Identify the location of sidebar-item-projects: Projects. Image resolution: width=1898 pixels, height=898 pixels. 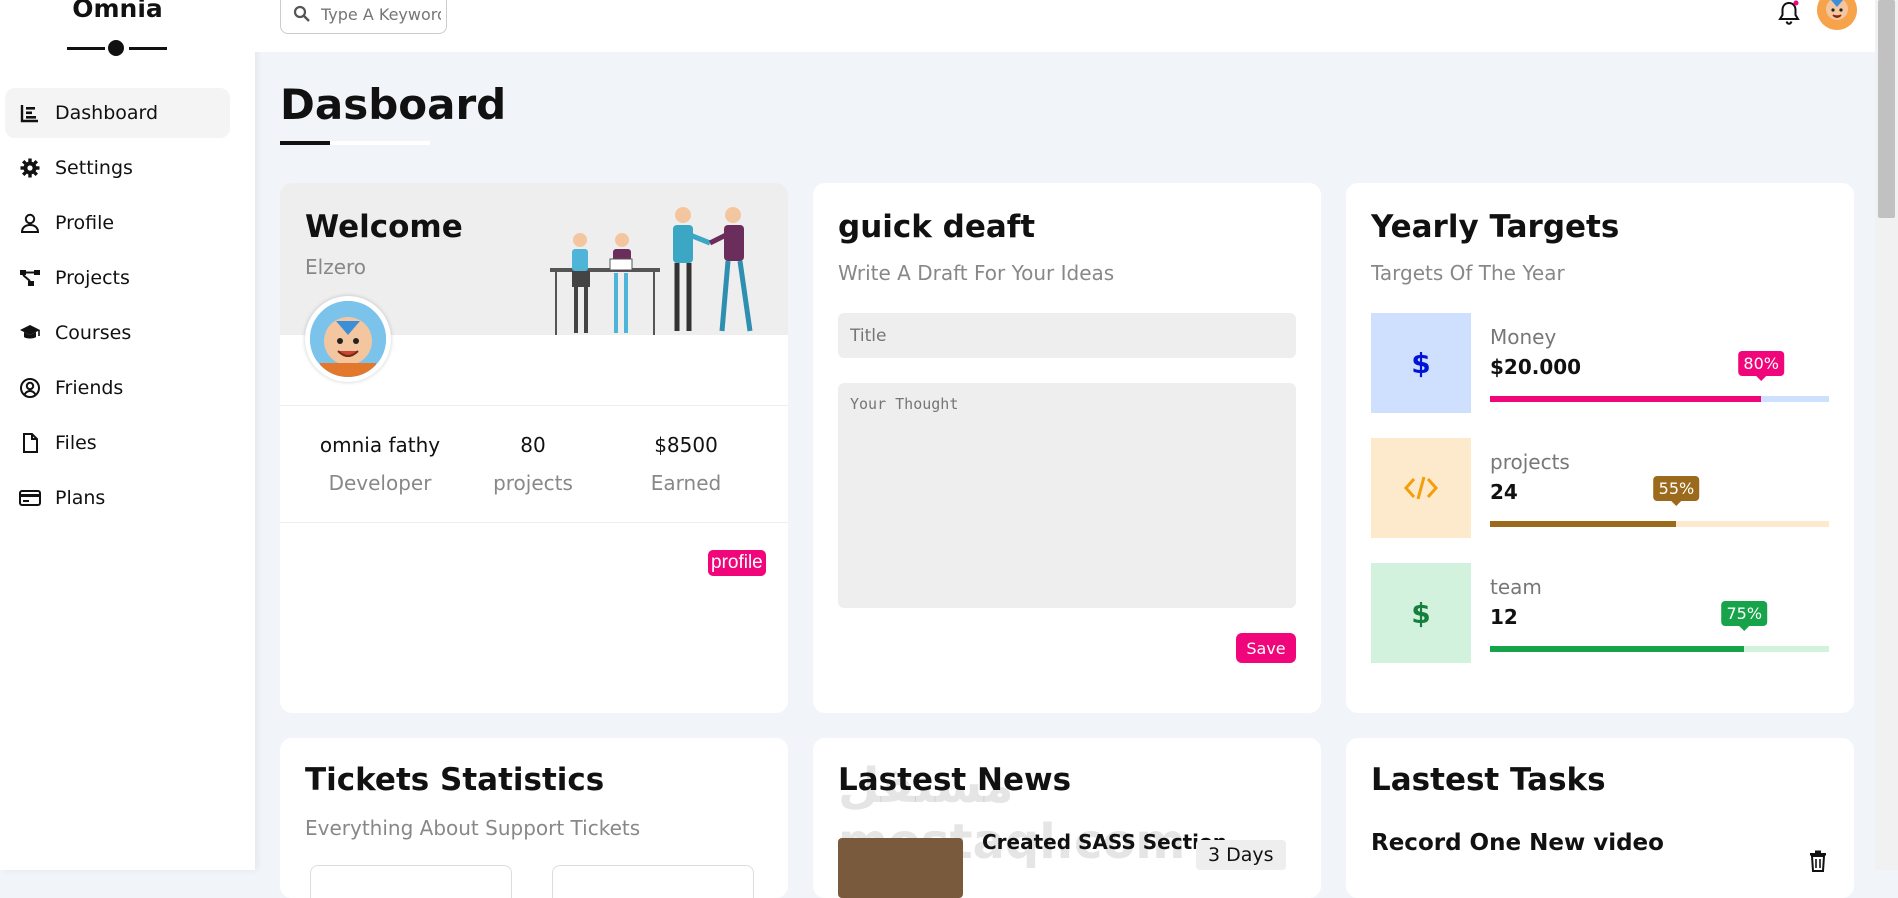
(117, 278).